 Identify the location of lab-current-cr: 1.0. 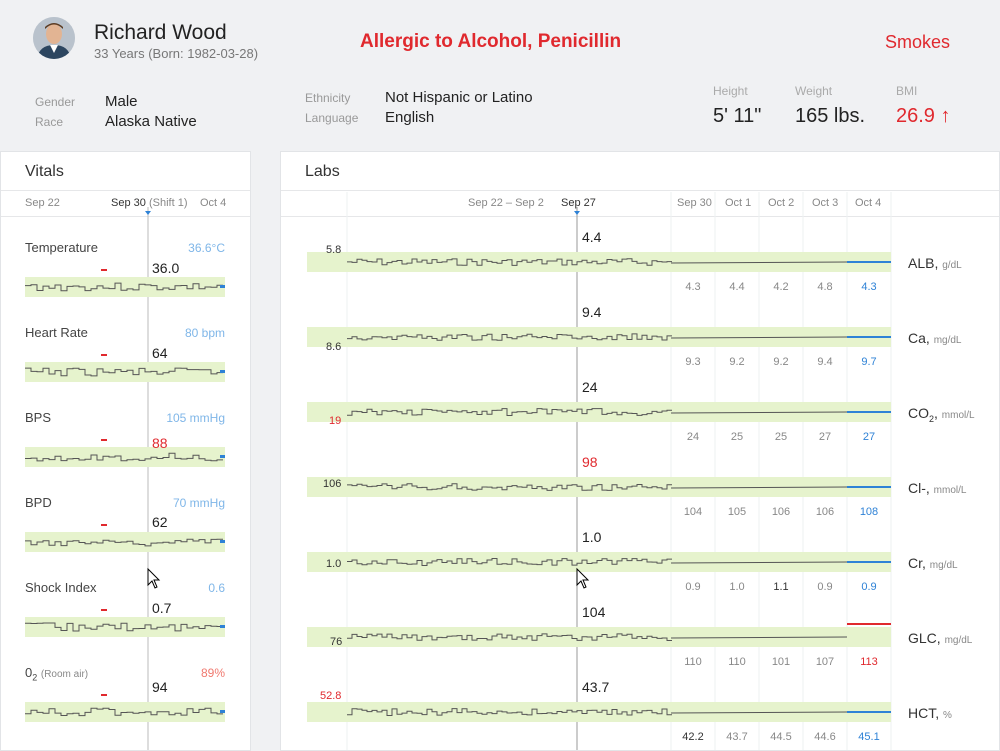
(592, 537).